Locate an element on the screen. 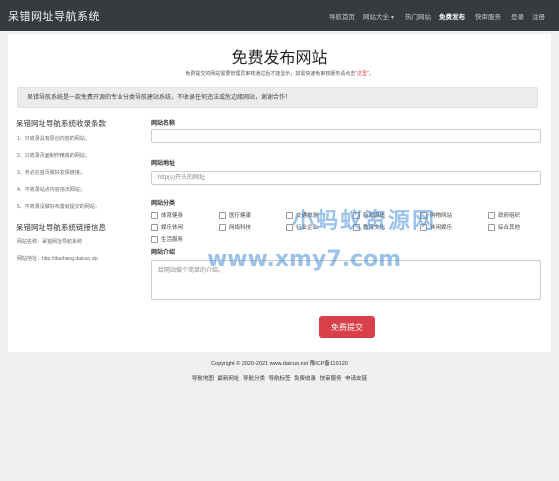 Image resolution: width=559 pixels, height=481 pixels. nav-home: 导航首页 is located at coordinates (342, 16).